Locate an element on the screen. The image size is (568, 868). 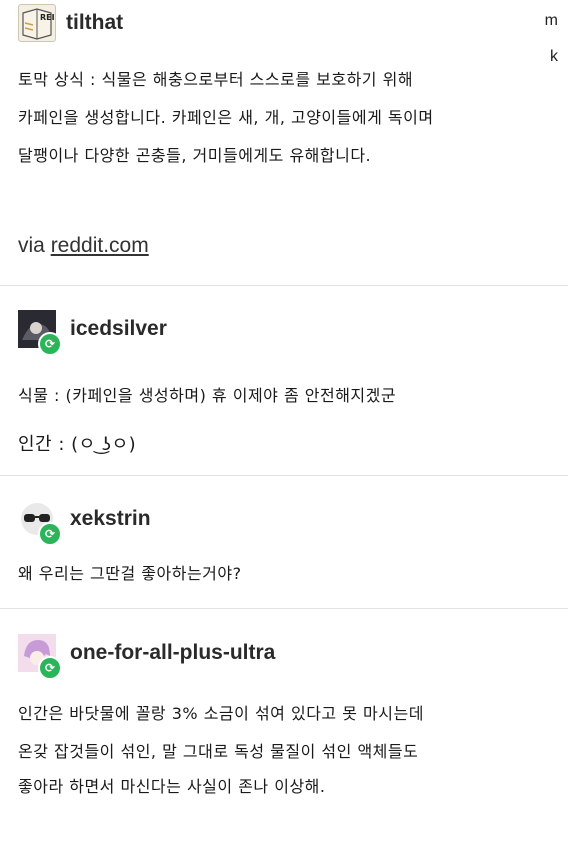
username: icedsilver is located at coordinates (118, 329).